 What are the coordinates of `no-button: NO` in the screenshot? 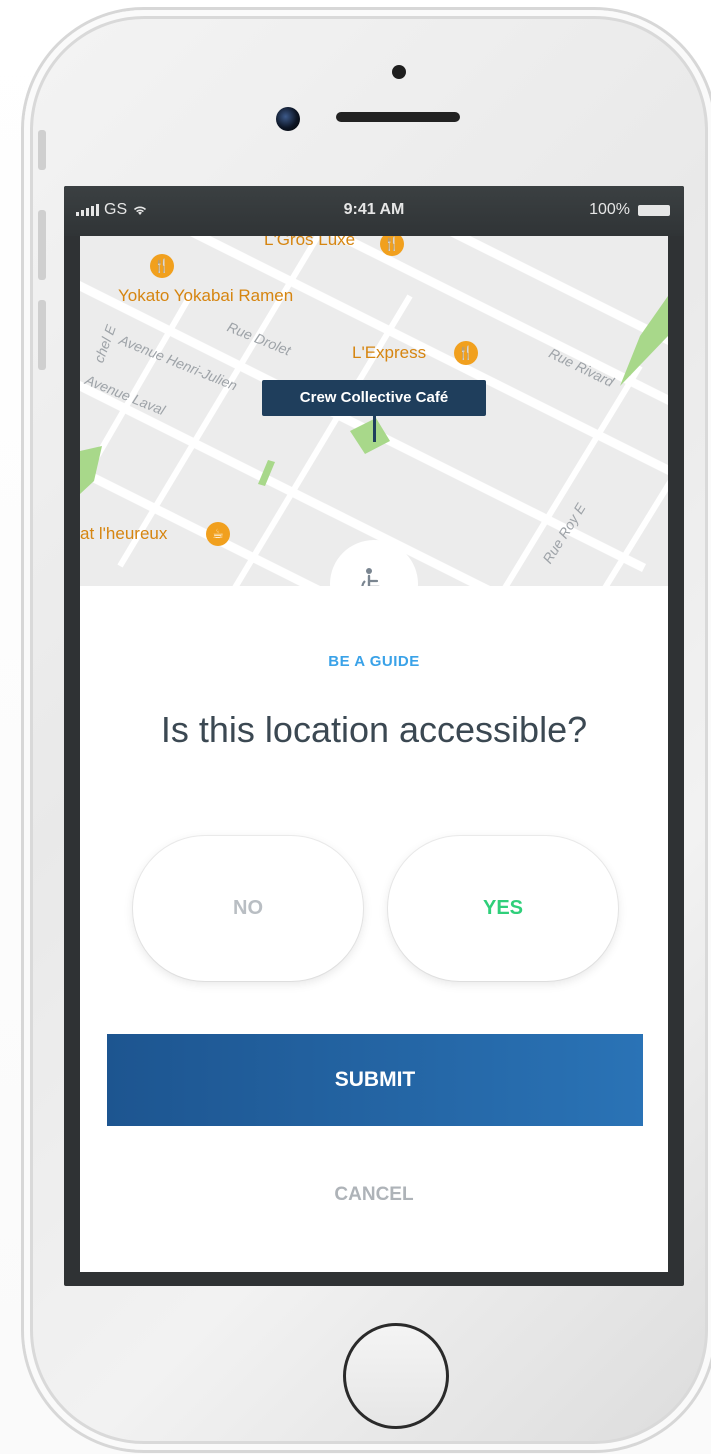 It's located at (248, 908).